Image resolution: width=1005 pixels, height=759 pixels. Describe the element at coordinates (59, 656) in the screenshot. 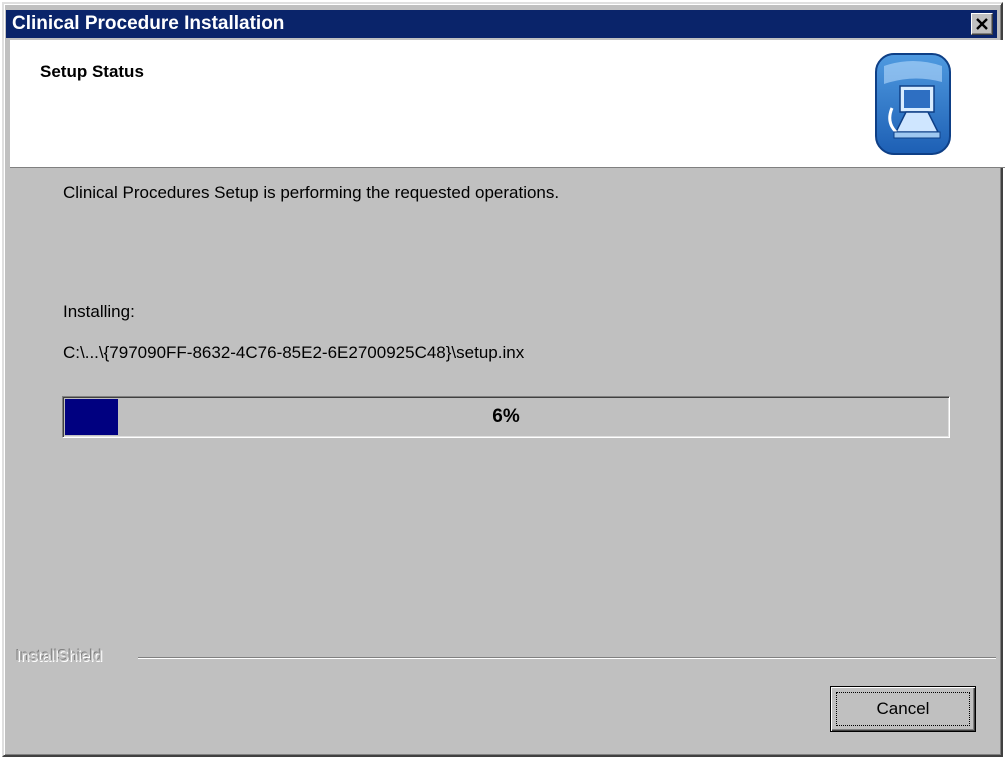

I see `installshield-brand: InstallShield` at that location.